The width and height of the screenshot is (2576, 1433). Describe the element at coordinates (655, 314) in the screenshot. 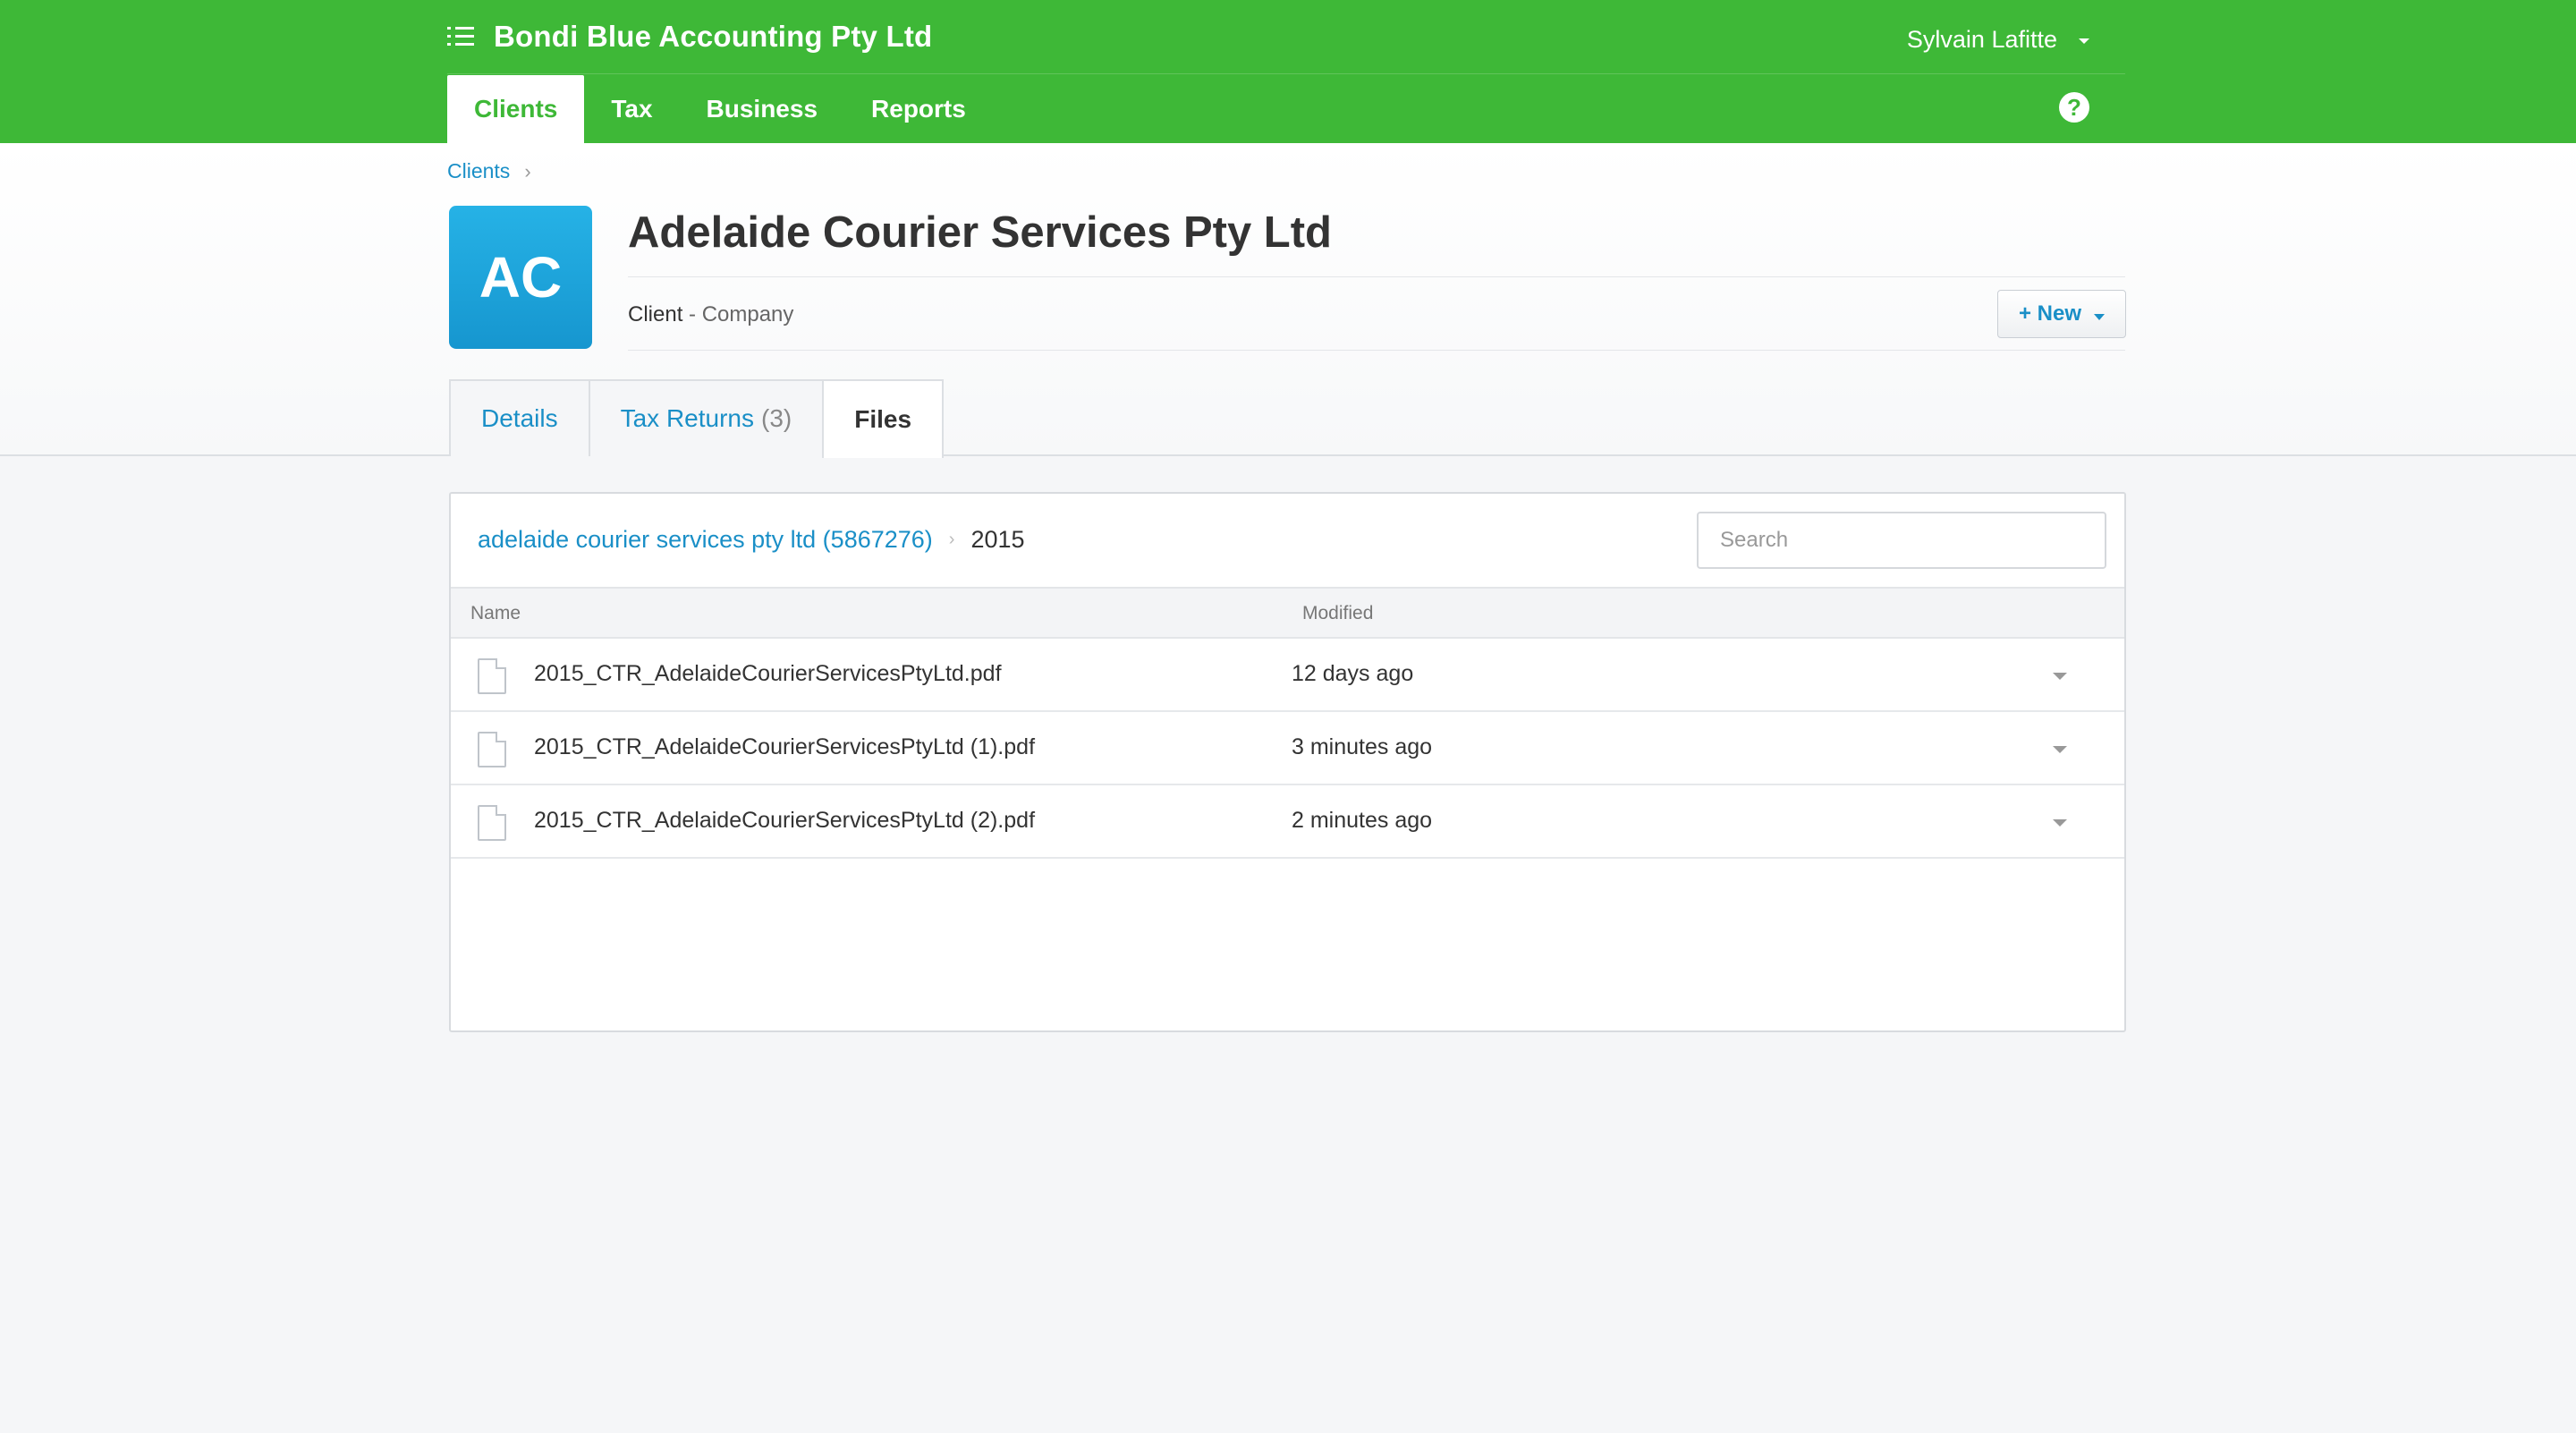

I see `client-role: Client` at that location.